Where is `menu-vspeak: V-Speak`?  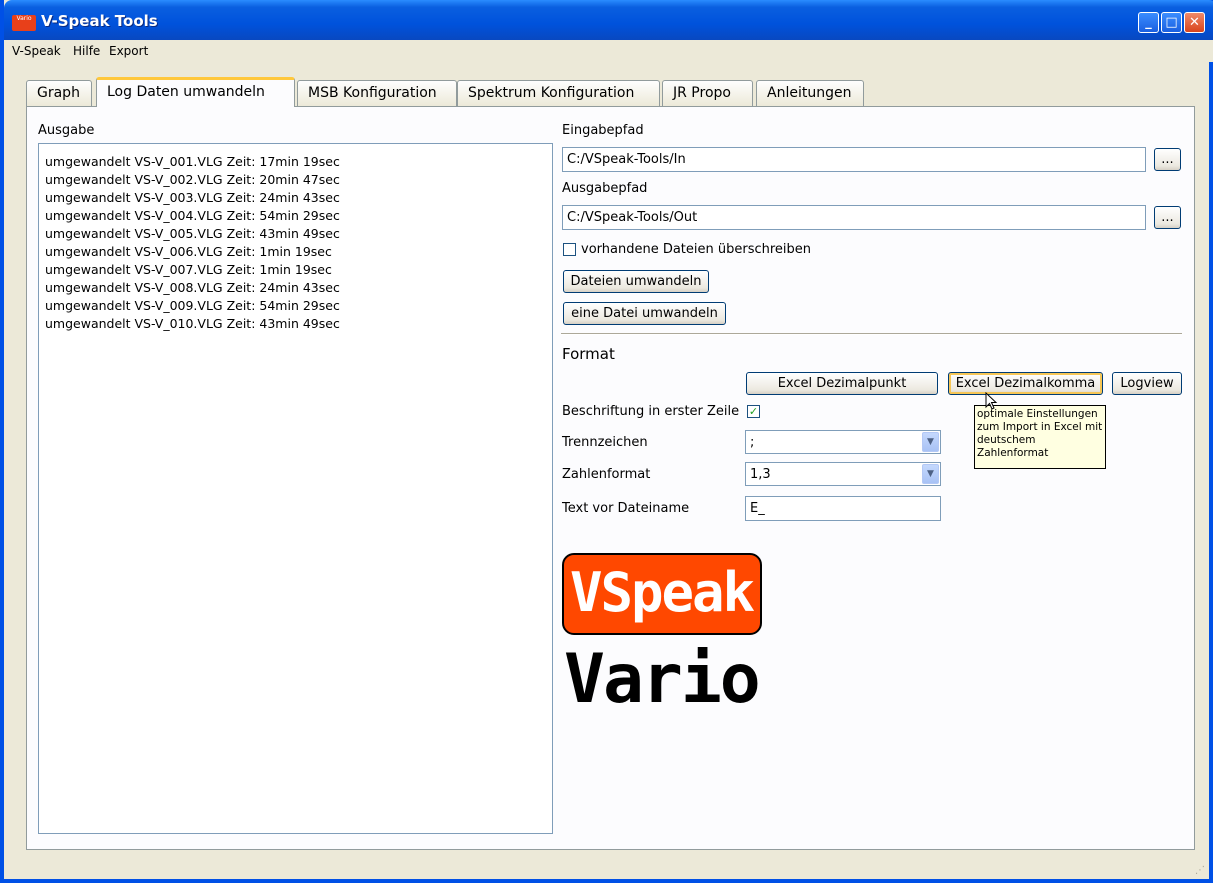
menu-vspeak: V-Speak is located at coordinates (36, 51).